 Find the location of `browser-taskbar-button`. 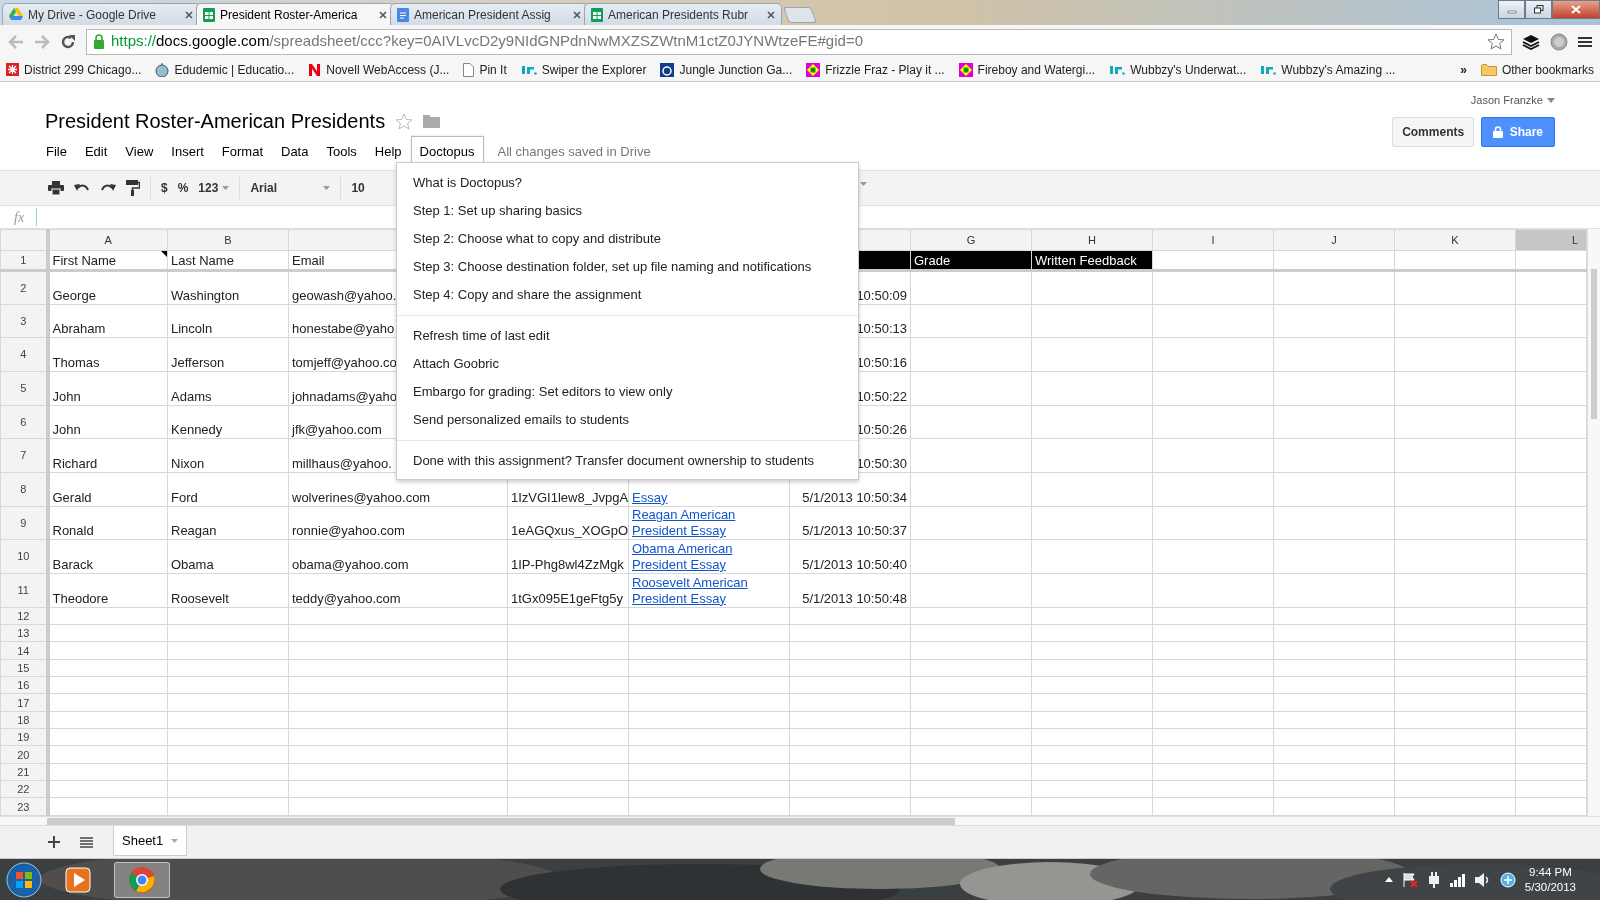

browser-taskbar-button is located at coordinates (142, 879).